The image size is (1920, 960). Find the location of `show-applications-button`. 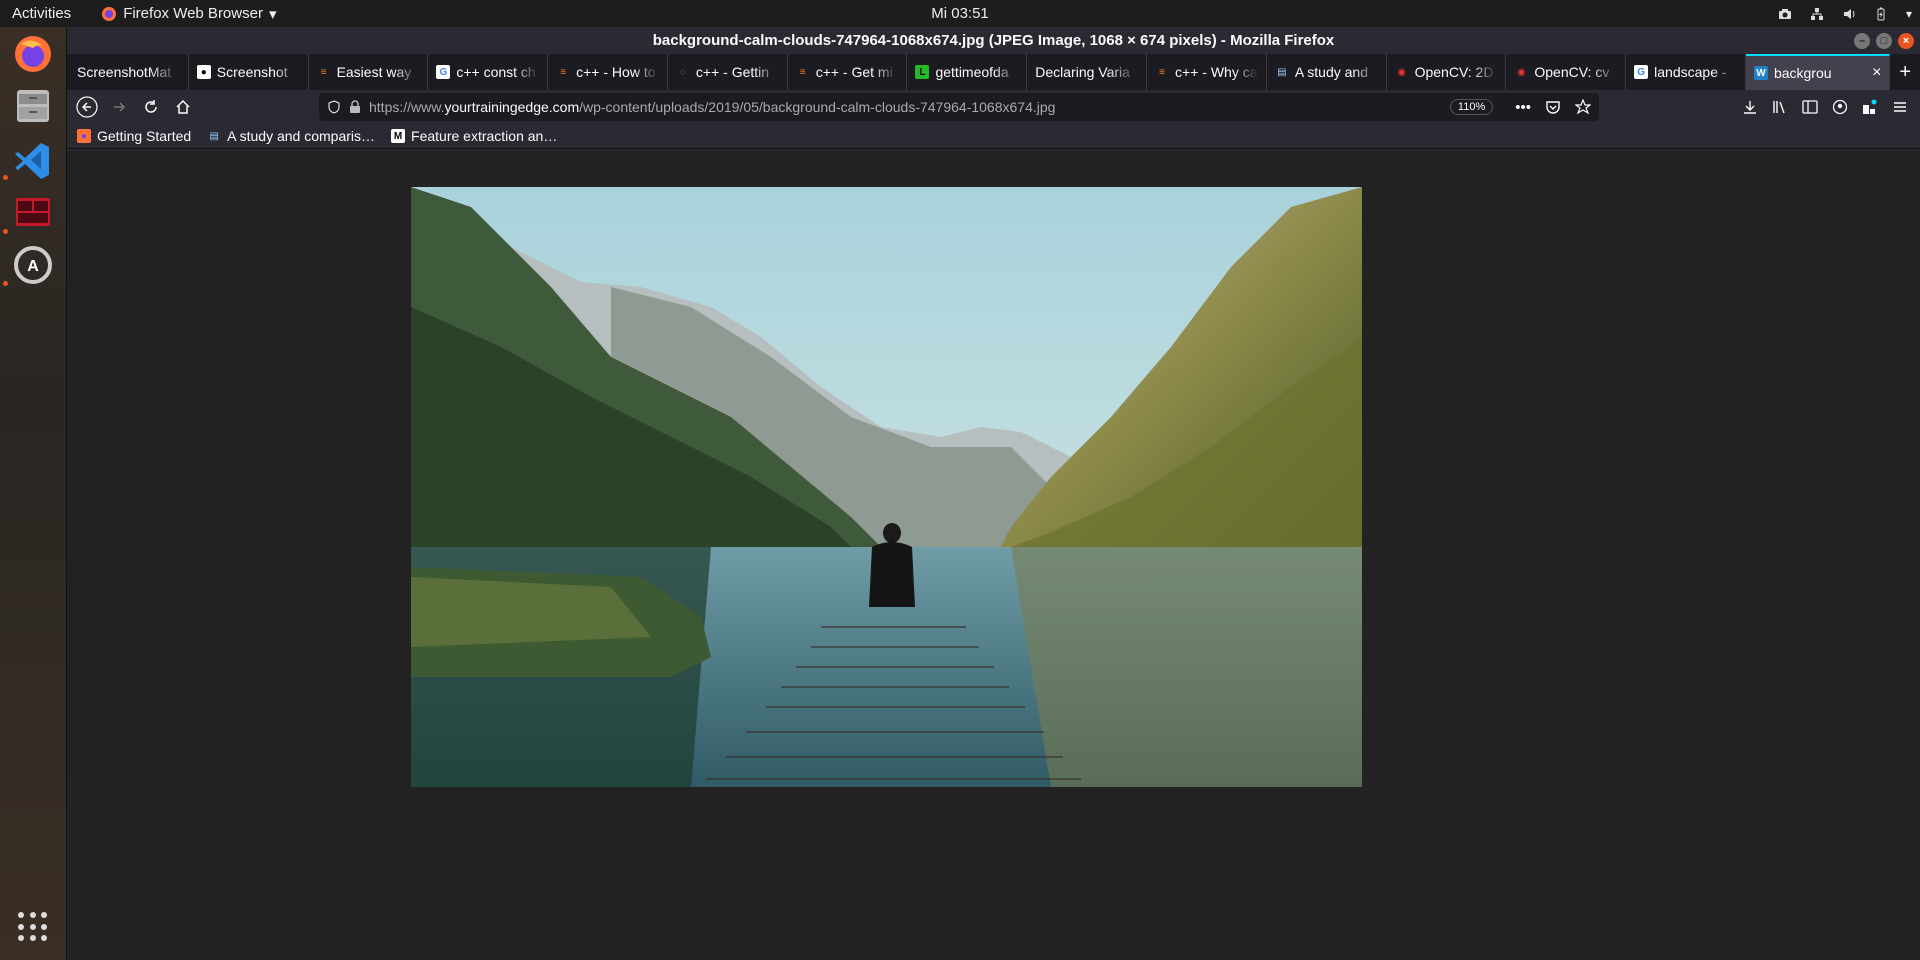

show-applications-button is located at coordinates (33, 927).